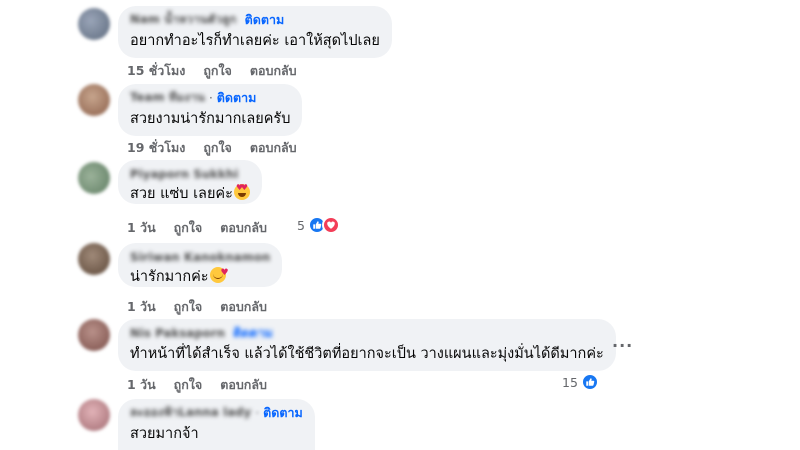 The width and height of the screenshot is (800, 450). I want to click on reaction-summary: 5, so click(318, 225).